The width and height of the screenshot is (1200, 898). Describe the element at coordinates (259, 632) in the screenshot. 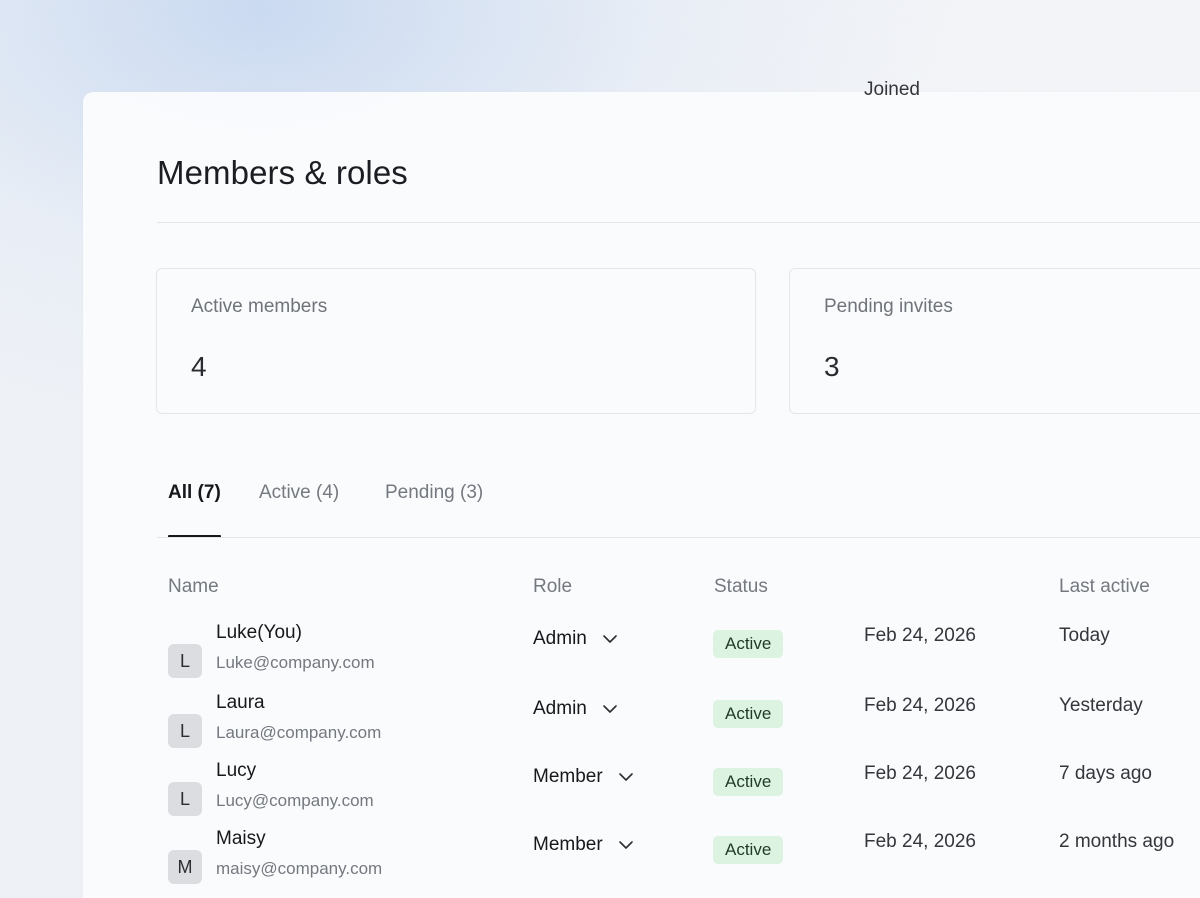

I see `member-name: Luke(You)` at that location.